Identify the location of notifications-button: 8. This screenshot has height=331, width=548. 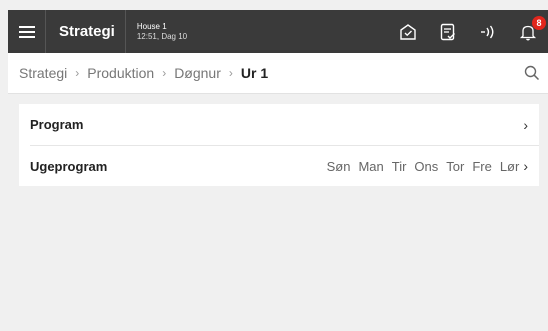
(528, 31).